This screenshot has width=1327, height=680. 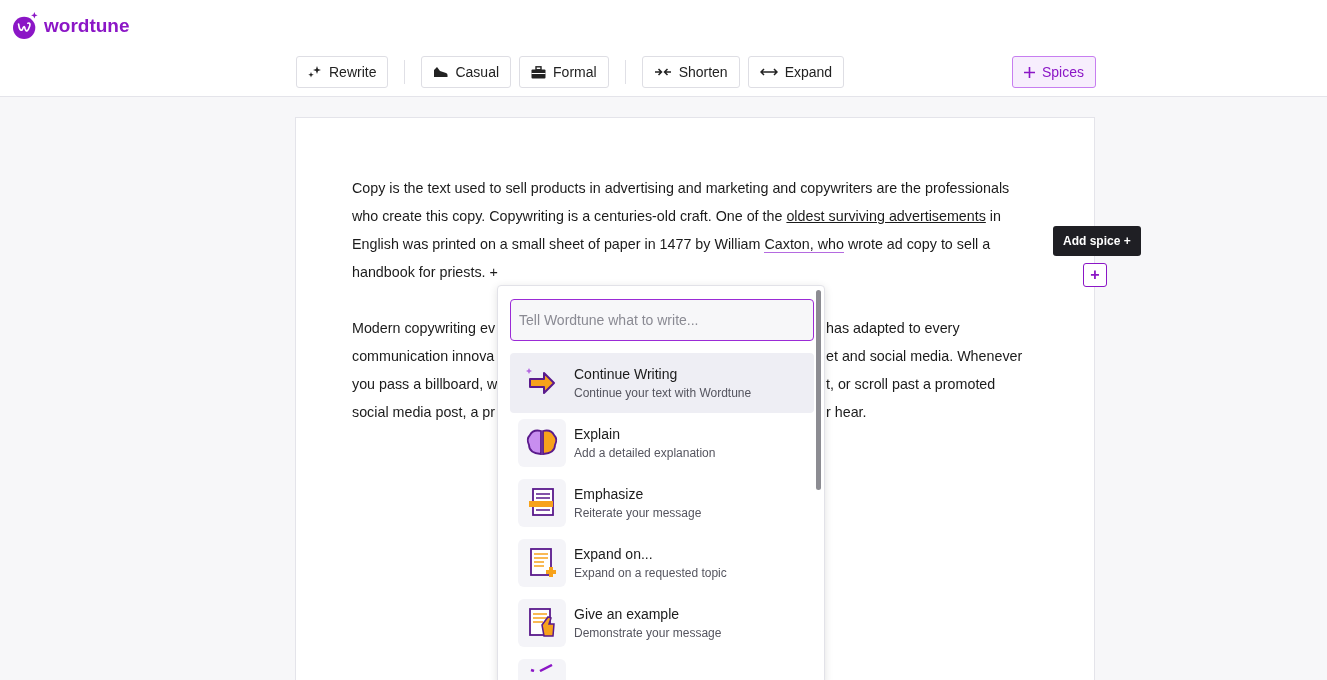 I want to click on menu-item-title: Continue Writing, so click(x=626, y=374).